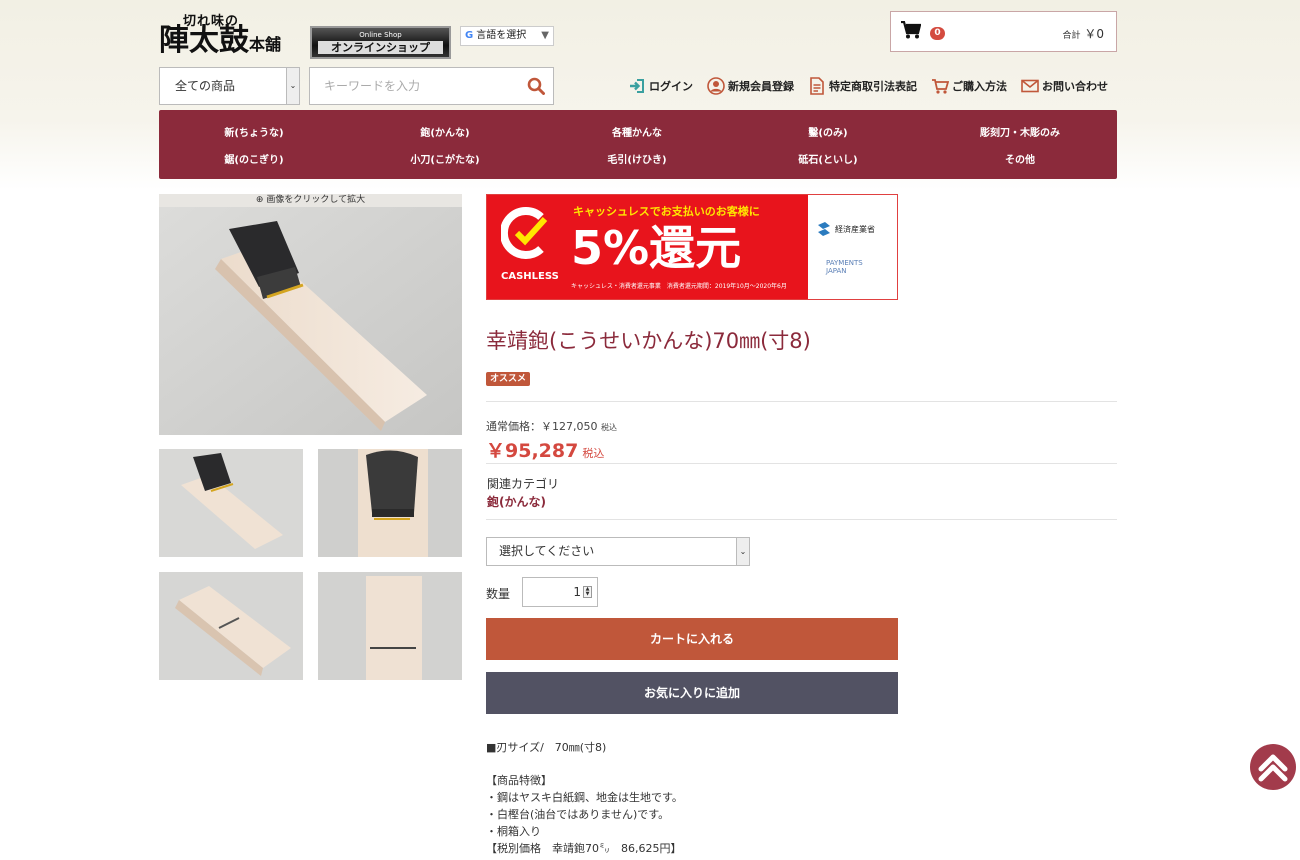 Image resolution: width=1300 pixels, height=860 pixels. I want to click on banner-top-text: キャッシュレスでお支払いのお客様に, so click(666, 211).